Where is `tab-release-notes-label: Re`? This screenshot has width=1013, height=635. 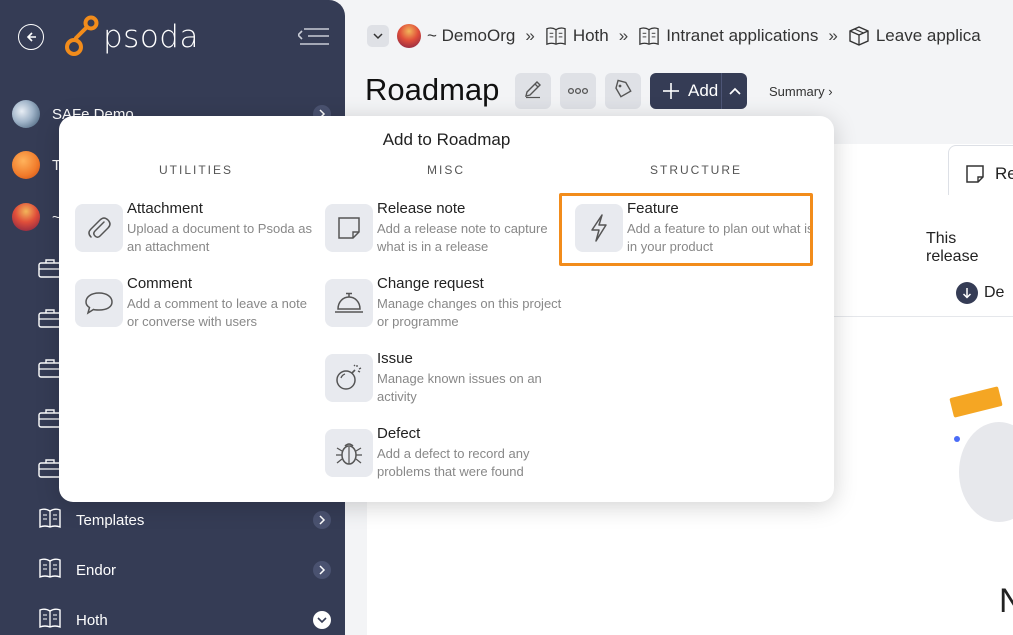
tab-release-notes-label: Re is located at coordinates (1004, 173).